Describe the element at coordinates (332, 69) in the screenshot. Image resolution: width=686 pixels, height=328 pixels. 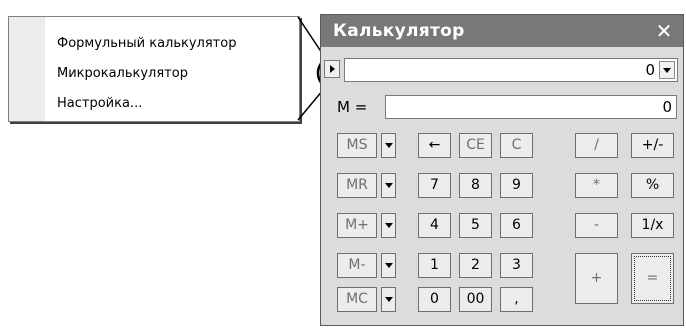
I see `expand-arrow-button` at that location.